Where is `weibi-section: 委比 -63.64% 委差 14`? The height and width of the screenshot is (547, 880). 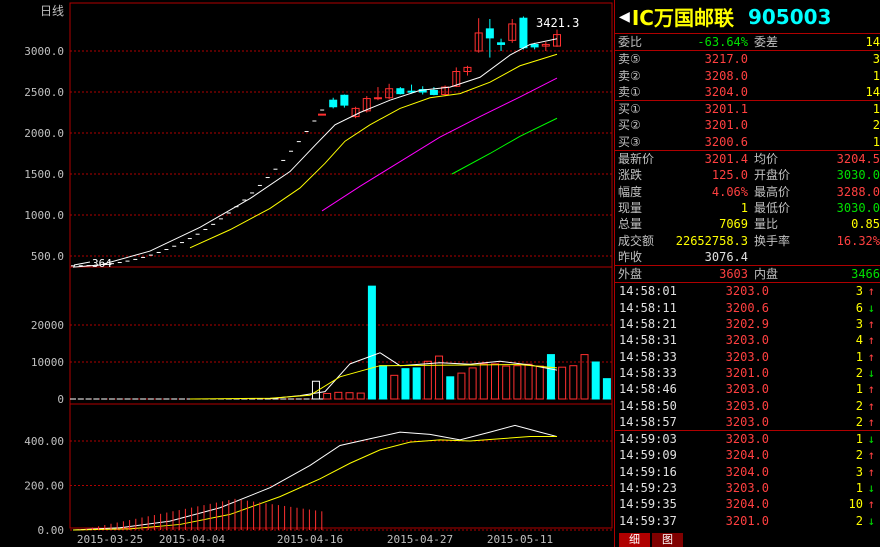 weibi-section: 委比 -63.64% 委差 14 is located at coordinates (747, 43).